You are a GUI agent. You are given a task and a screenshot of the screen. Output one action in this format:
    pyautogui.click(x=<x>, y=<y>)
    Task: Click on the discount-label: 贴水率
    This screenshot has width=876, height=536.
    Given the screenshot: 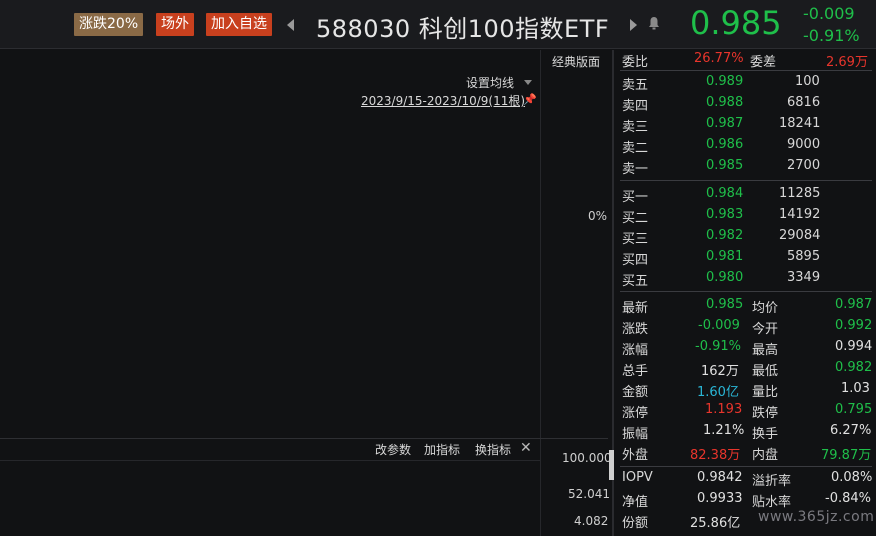 What is the action you would take?
    pyautogui.click(x=772, y=502)
    